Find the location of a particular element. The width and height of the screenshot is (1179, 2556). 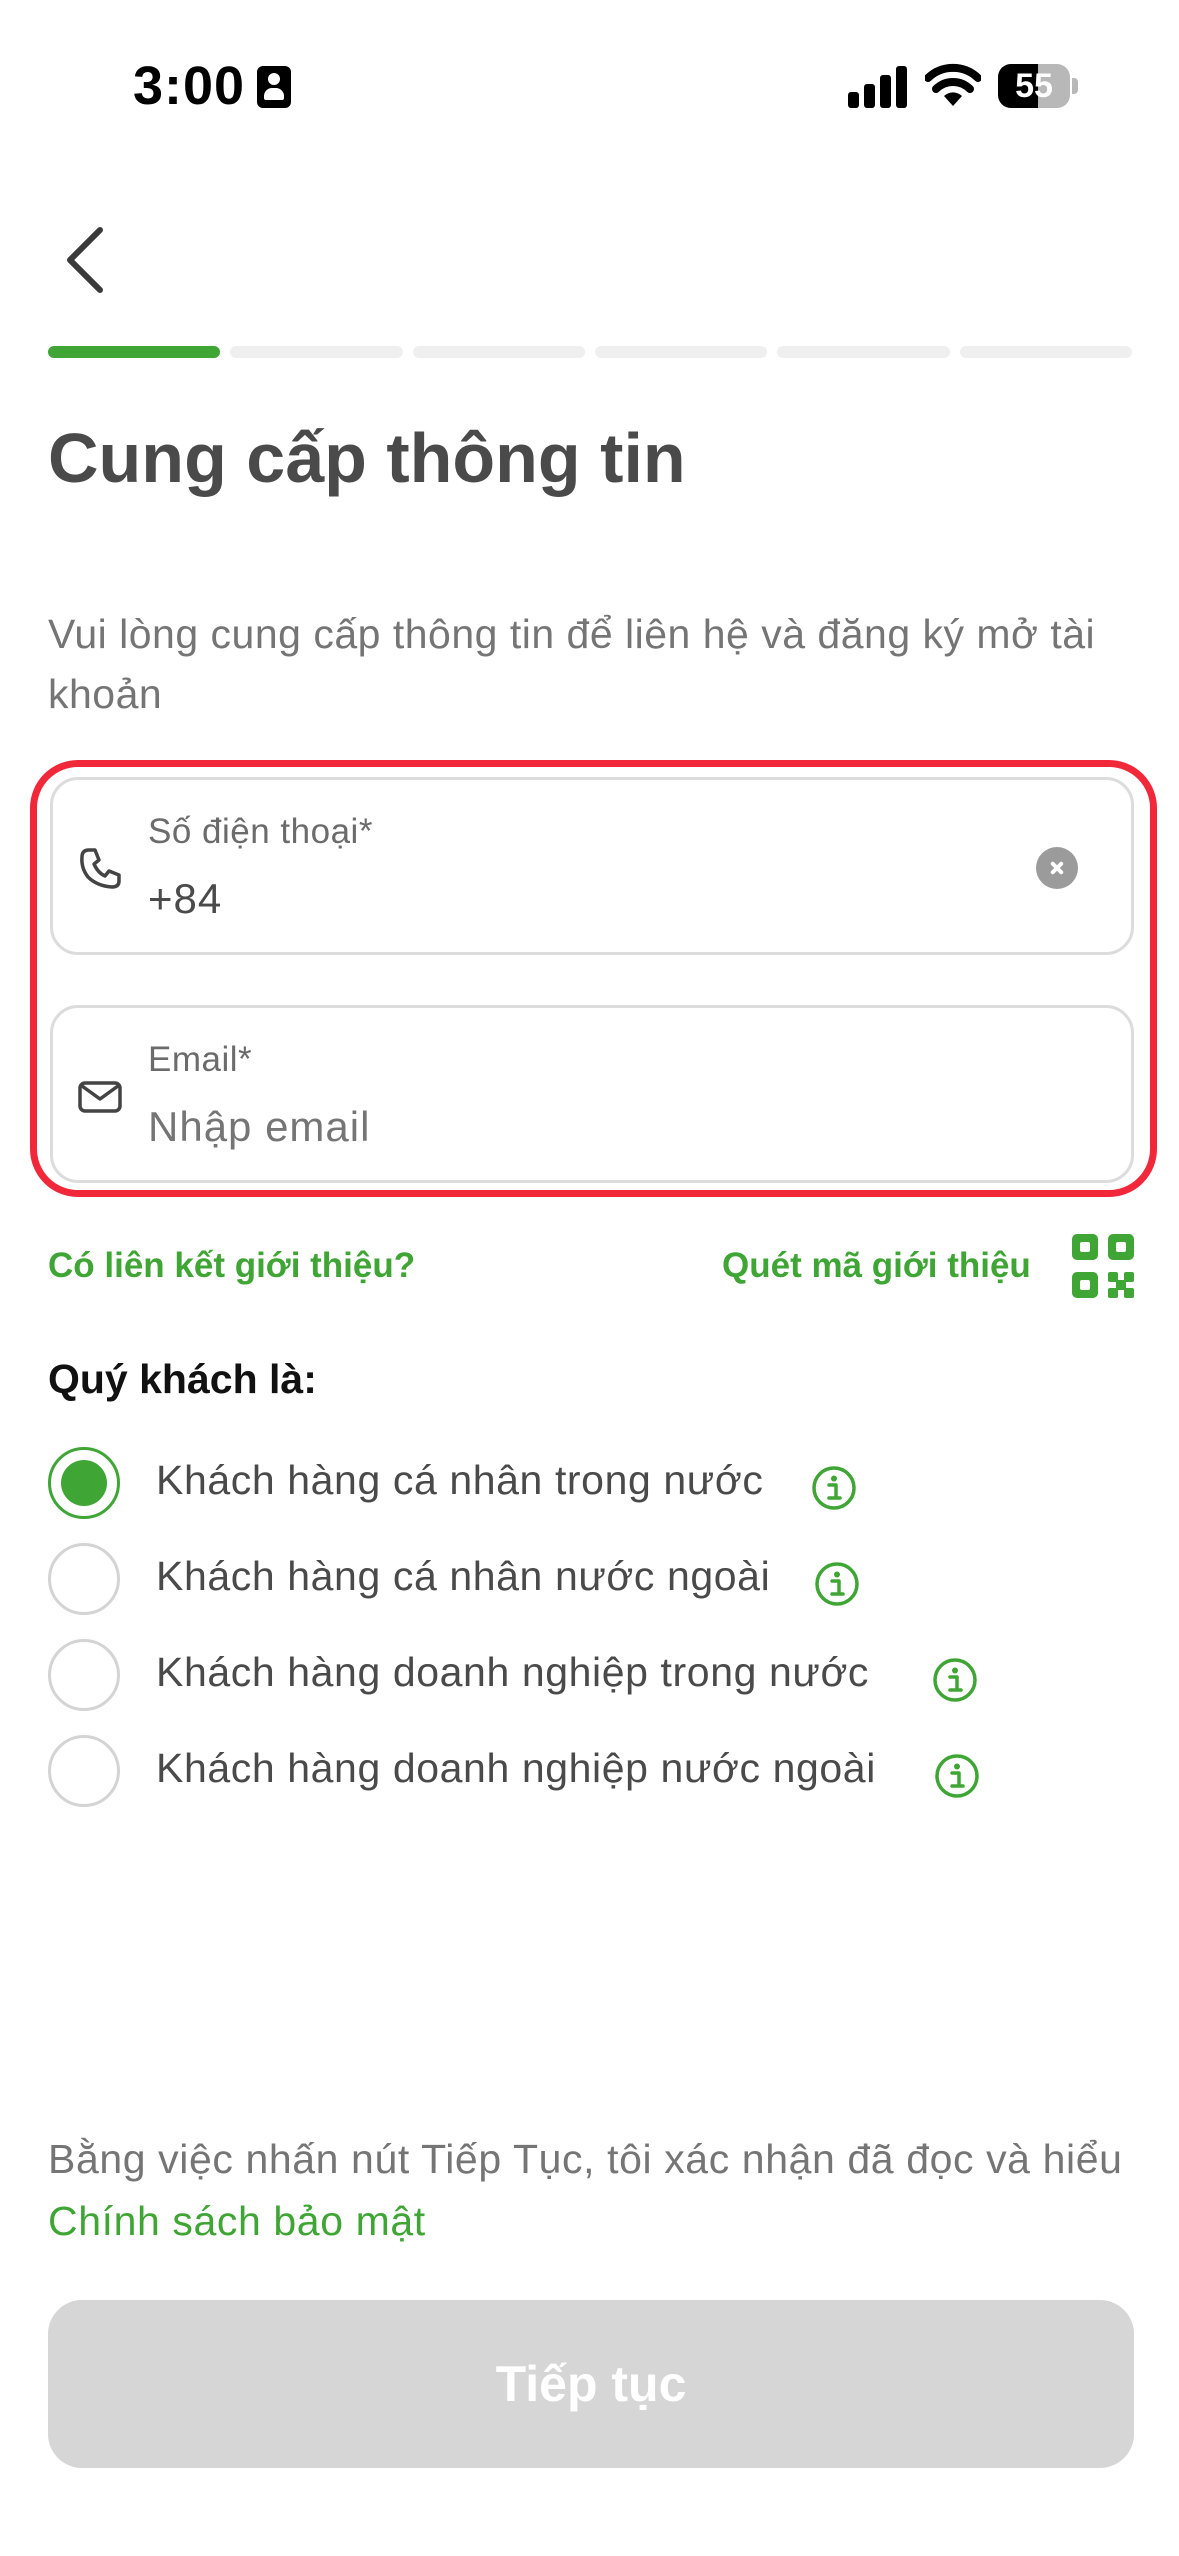

step-progress is located at coordinates (590, 352).